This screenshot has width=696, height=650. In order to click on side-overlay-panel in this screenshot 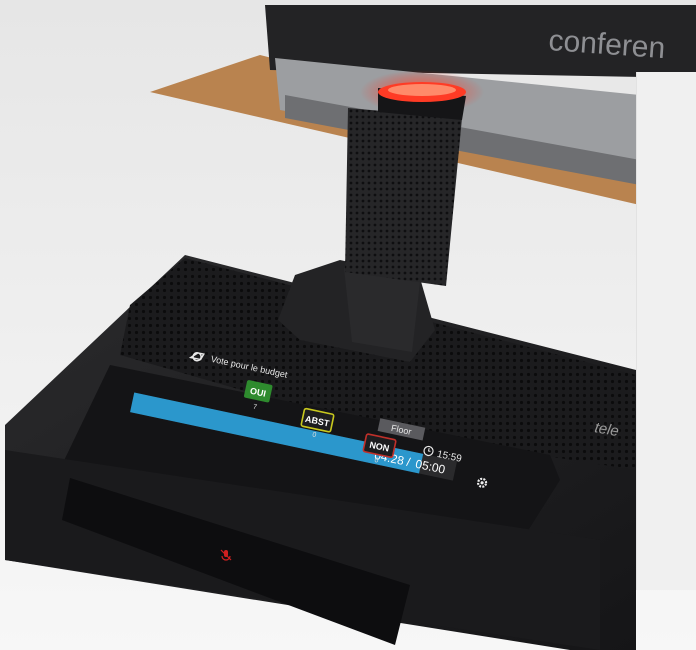, I will do `click(666, 331)`.